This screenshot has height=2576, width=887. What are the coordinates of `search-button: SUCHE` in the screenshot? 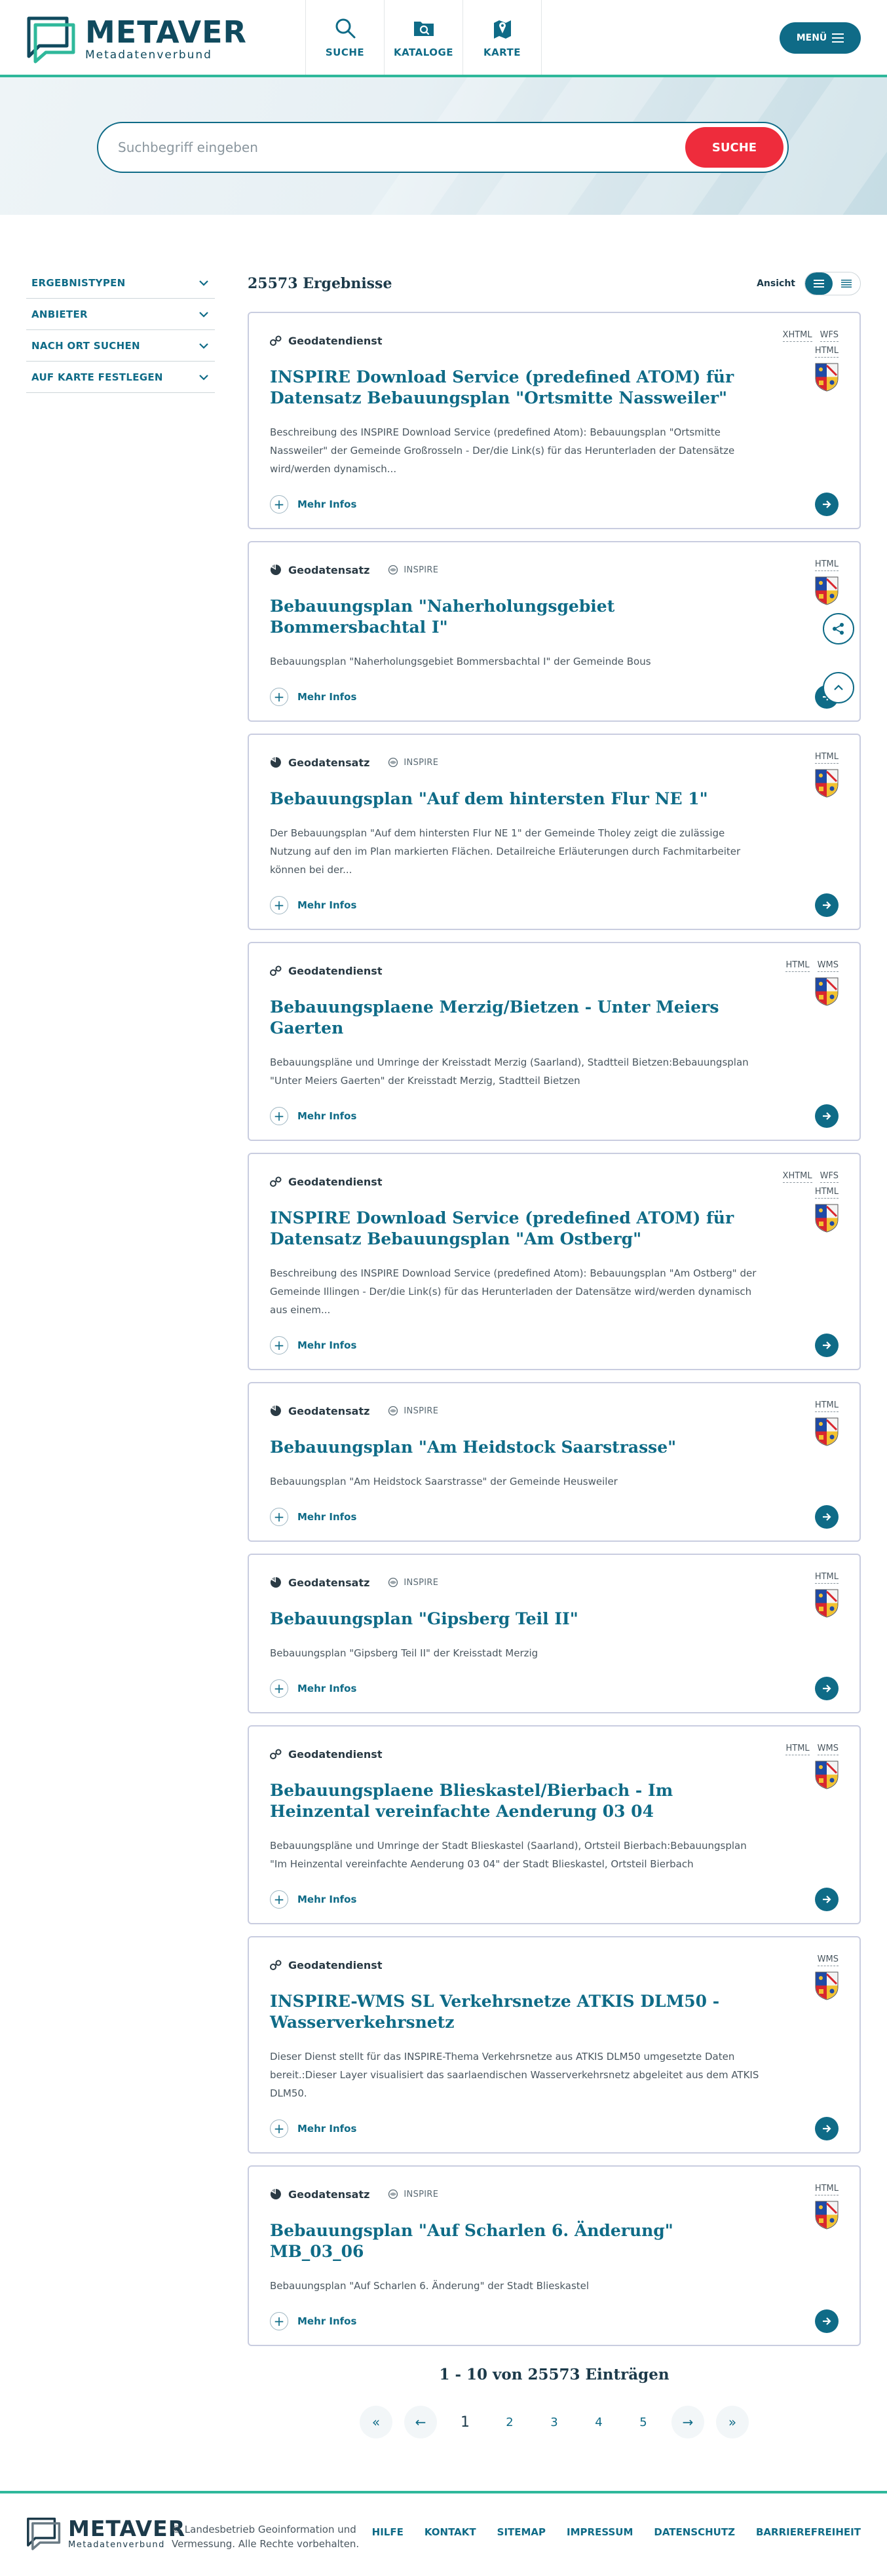 It's located at (734, 147).